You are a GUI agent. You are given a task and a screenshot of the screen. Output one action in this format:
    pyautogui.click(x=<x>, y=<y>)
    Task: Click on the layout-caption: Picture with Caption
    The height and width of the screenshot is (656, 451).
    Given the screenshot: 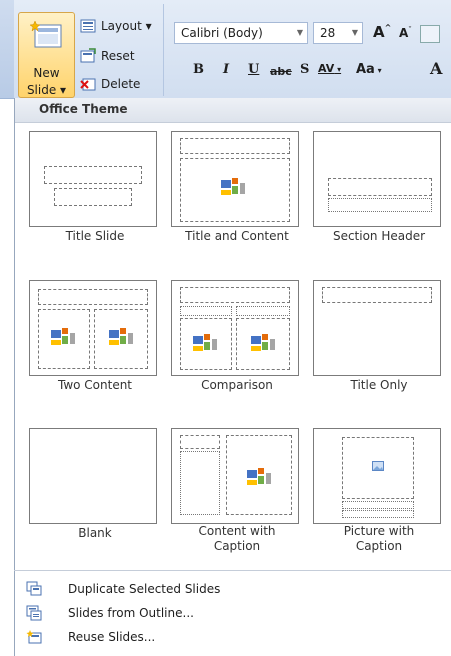 What is the action you would take?
    pyautogui.click(x=375, y=539)
    